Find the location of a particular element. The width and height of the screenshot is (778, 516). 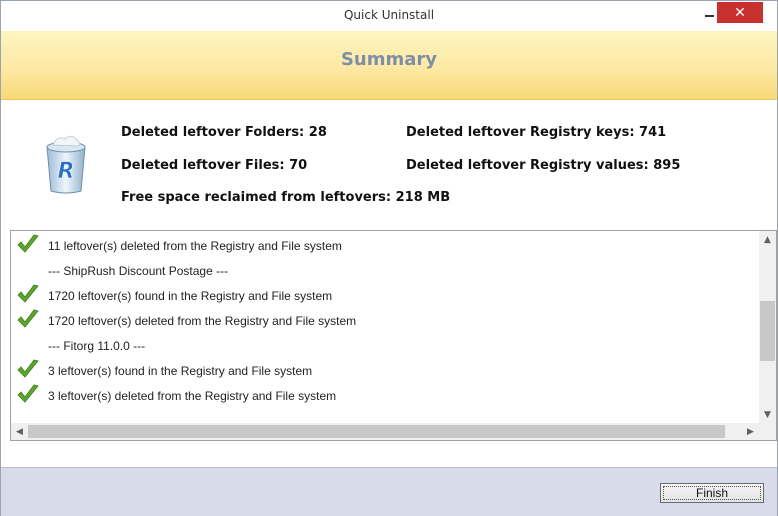

horizontal-scrollbar: ◀ ▶ is located at coordinates (385, 431).